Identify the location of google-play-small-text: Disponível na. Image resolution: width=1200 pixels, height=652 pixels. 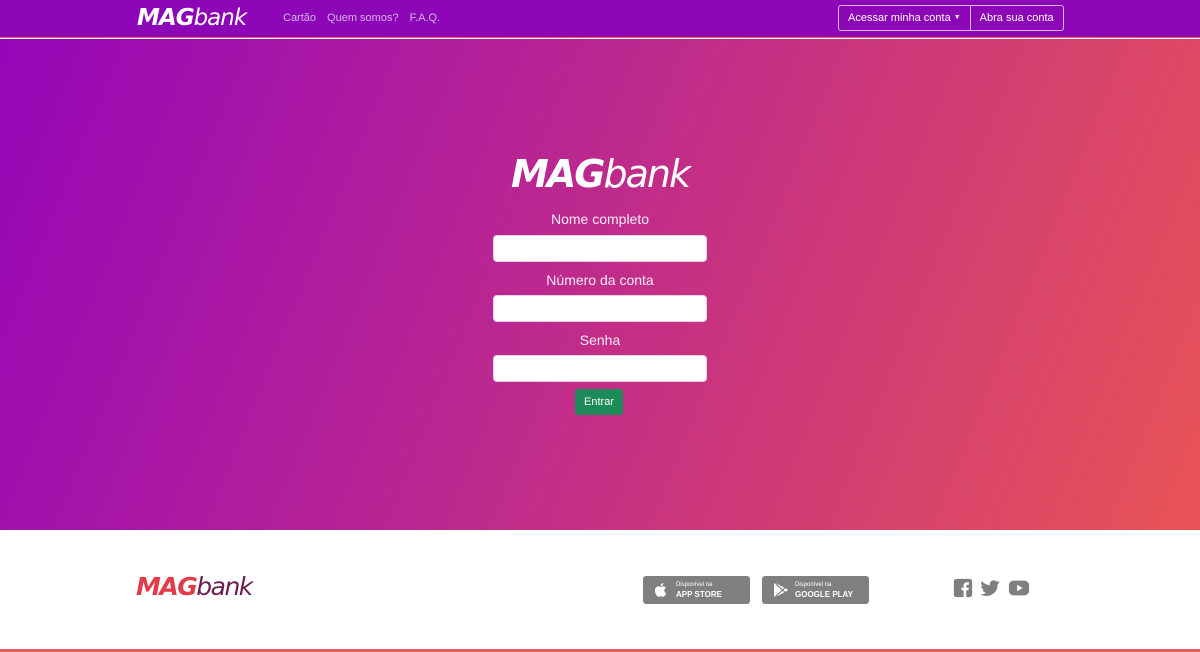
(813, 585).